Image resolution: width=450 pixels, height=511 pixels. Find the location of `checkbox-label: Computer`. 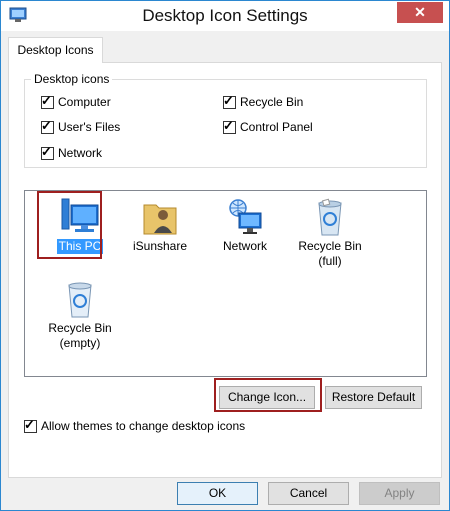

checkbox-label: Computer is located at coordinates (84, 102).